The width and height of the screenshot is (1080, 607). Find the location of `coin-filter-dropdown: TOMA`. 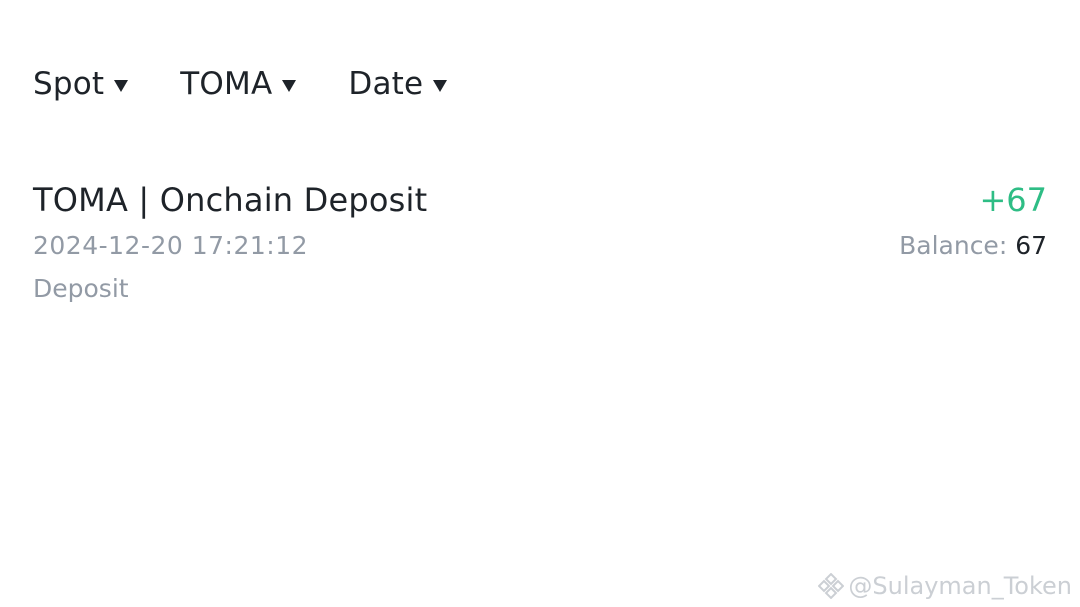

coin-filter-dropdown: TOMA is located at coordinates (238, 84).